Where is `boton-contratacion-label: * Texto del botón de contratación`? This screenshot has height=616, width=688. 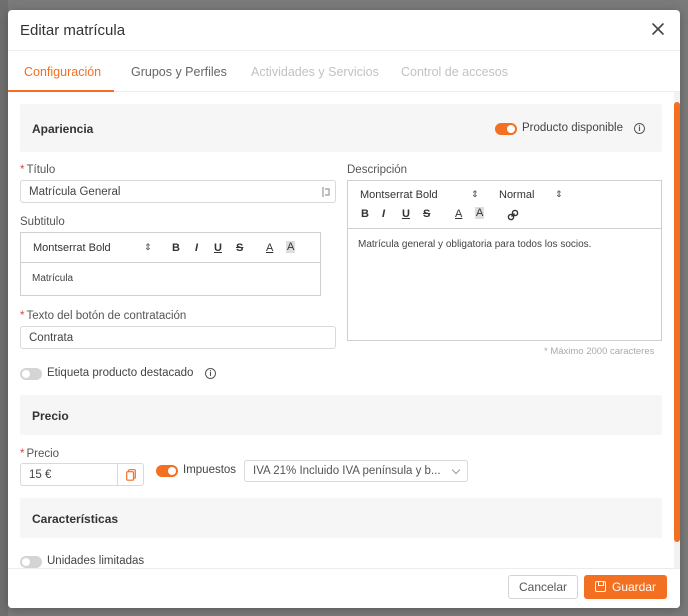
boton-contratacion-label: * Texto del botón de contratación is located at coordinates (103, 316).